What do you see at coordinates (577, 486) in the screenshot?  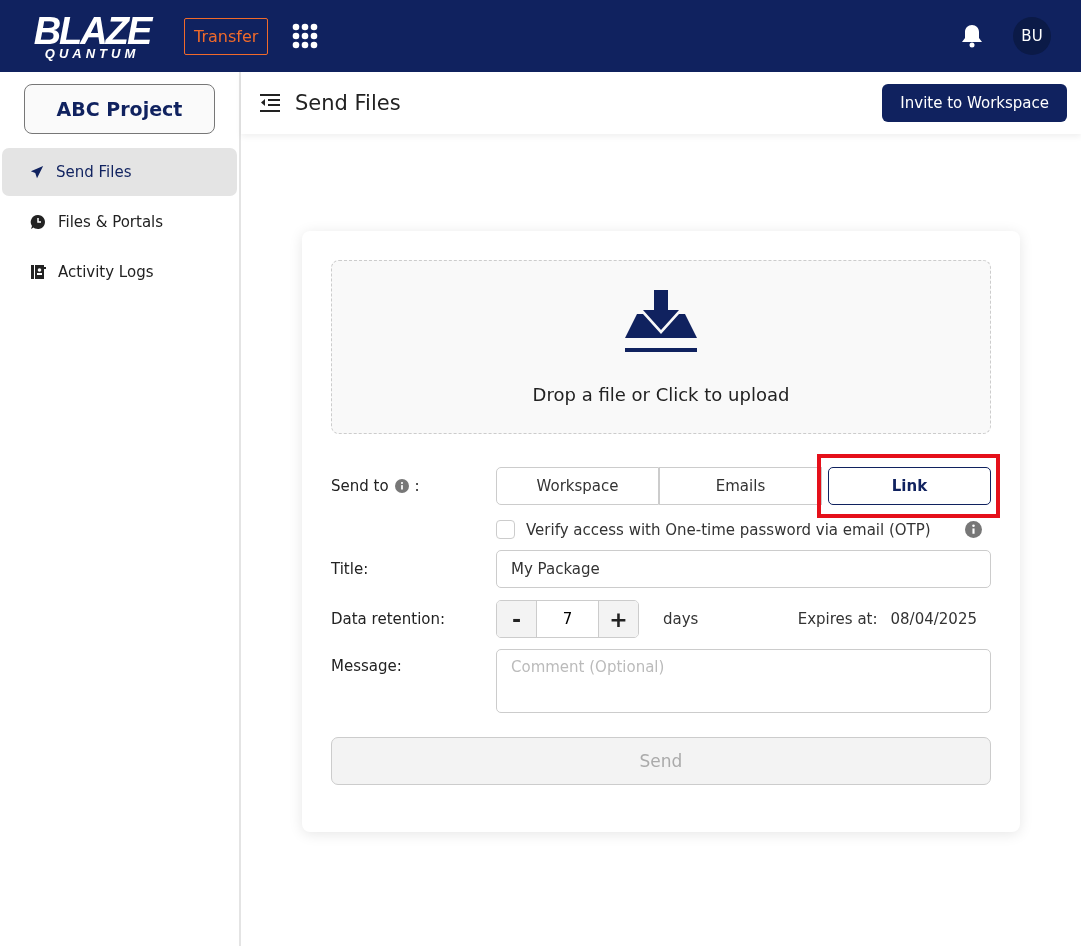 I see `send-to-option: Workspace` at bounding box center [577, 486].